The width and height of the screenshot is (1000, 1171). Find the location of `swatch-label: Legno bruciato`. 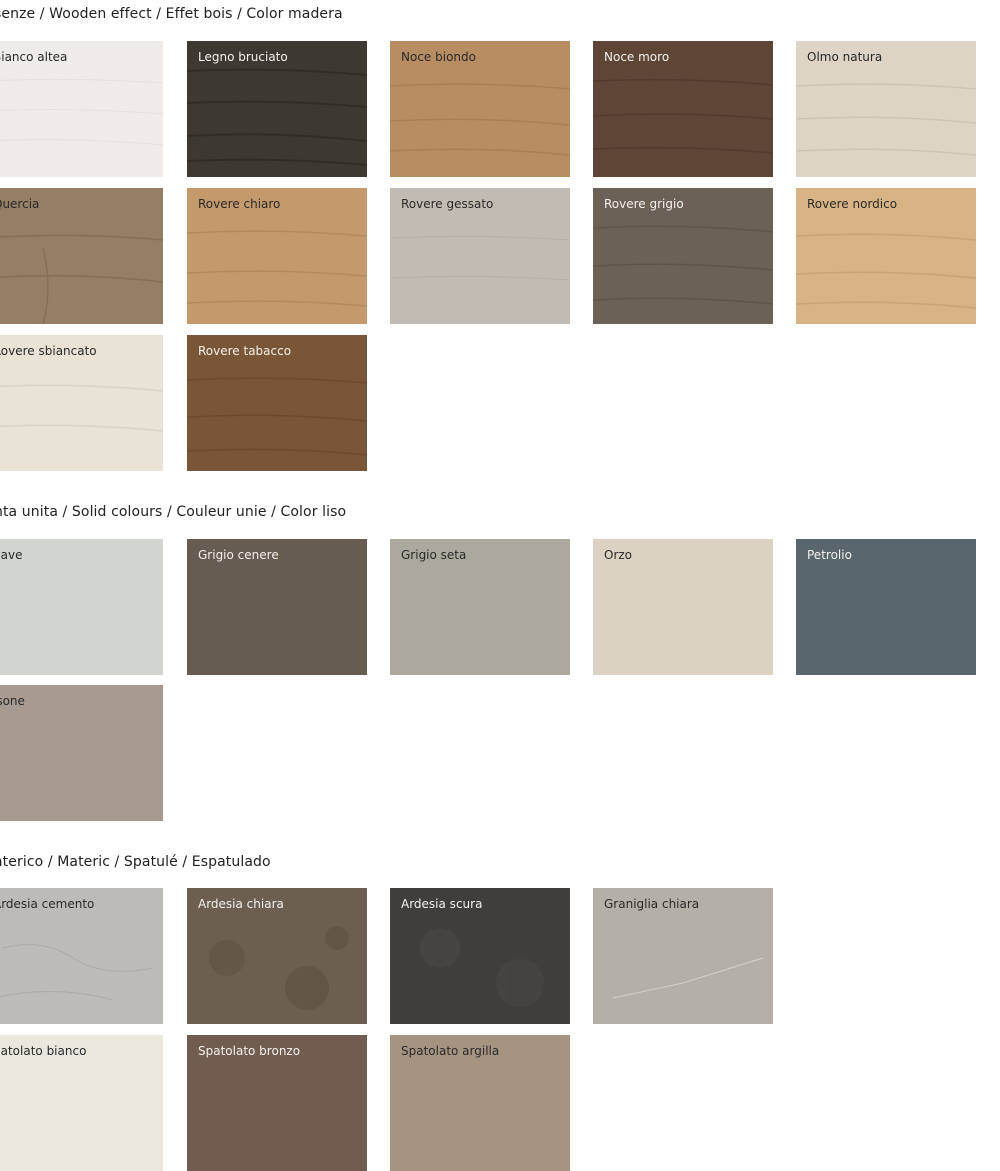

swatch-label: Legno bruciato is located at coordinates (243, 57).